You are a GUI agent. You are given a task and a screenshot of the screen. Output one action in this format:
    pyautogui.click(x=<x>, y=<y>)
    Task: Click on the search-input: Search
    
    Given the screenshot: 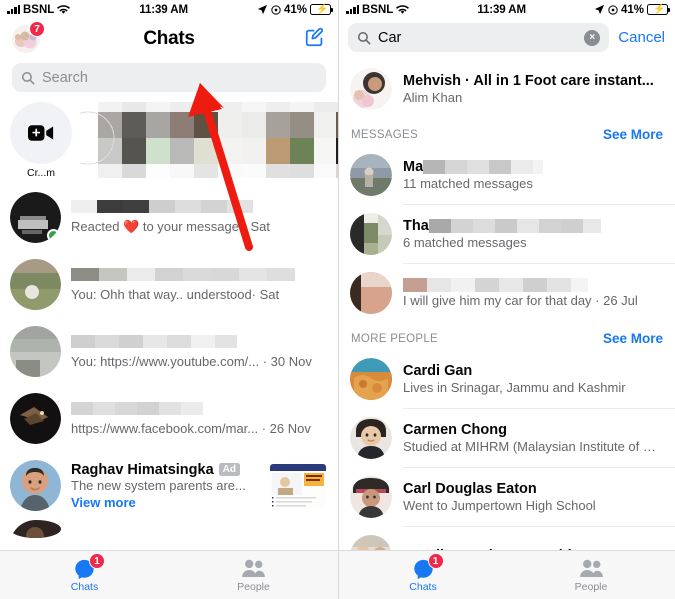 What is the action you would take?
    pyautogui.click(x=169, y=77)
    